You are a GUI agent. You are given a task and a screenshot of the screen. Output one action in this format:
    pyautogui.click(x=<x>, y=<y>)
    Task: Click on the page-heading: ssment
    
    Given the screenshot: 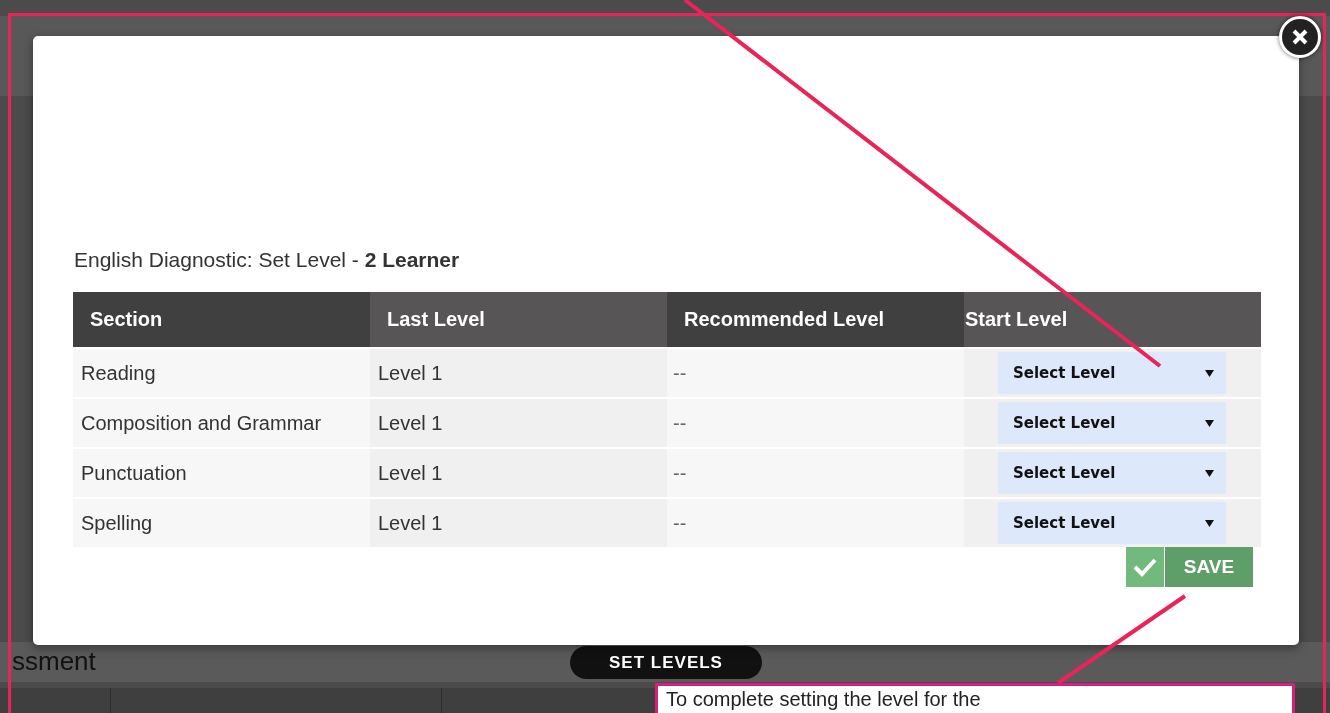 What is the action you would take?
    pyautogui.click(x=54, y=661)
    